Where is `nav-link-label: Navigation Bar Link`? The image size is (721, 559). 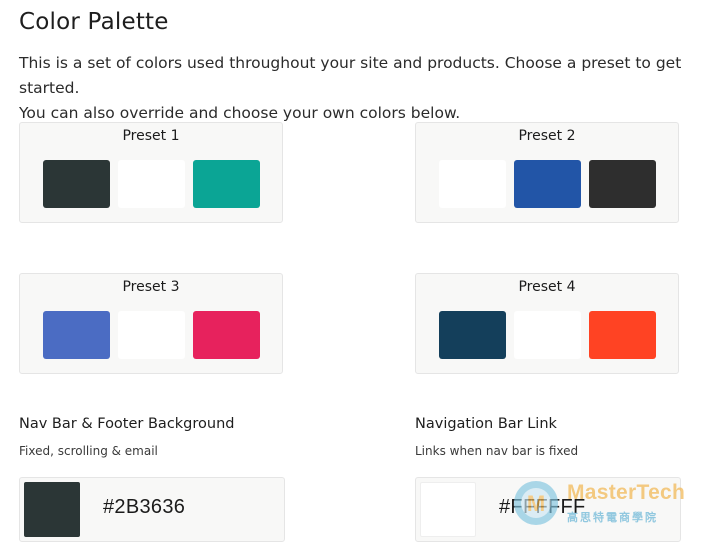
nav-link-label: Navigation Bar Link is located at coordinates (486, 424).